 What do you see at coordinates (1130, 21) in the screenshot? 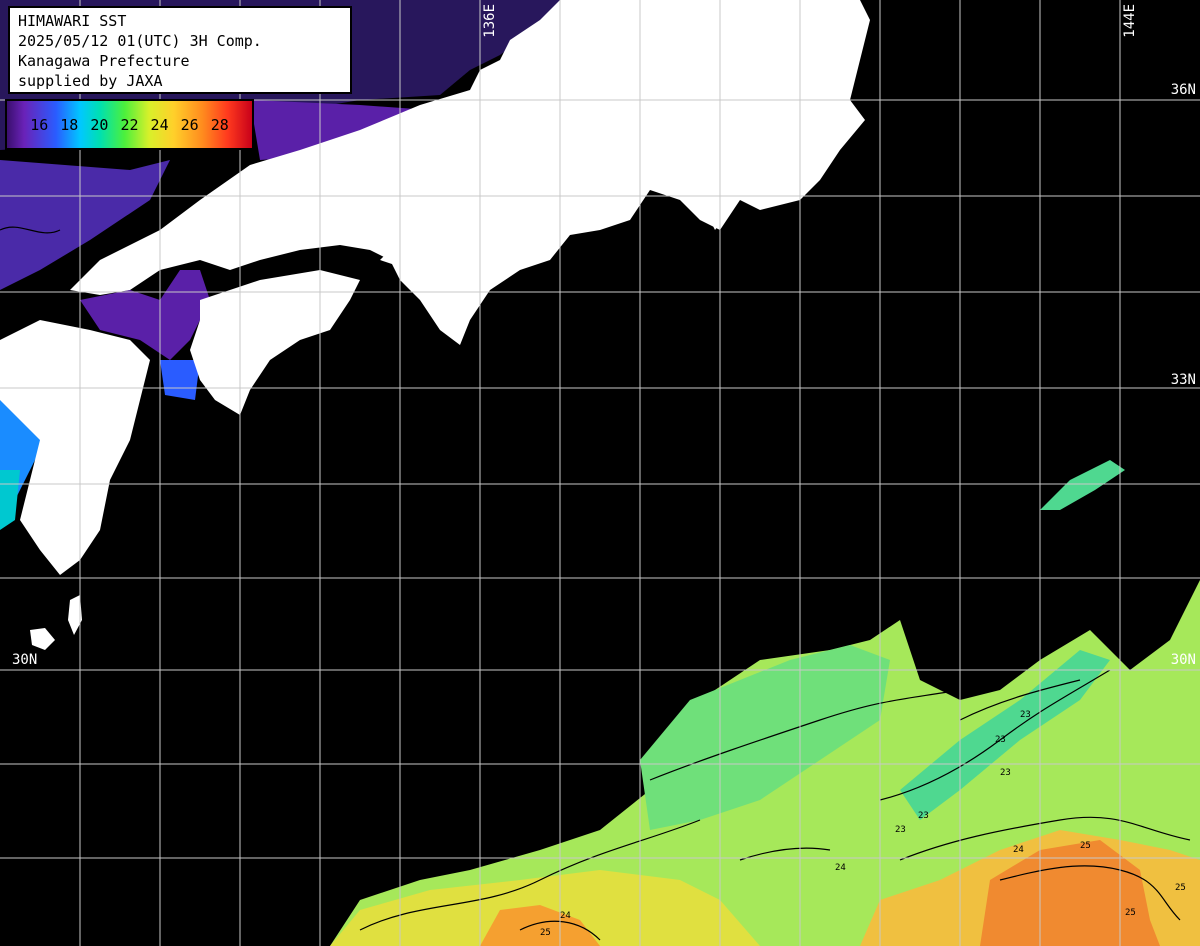
I see `lon-label-144e: 144E` at bounding box center [1130, 21].